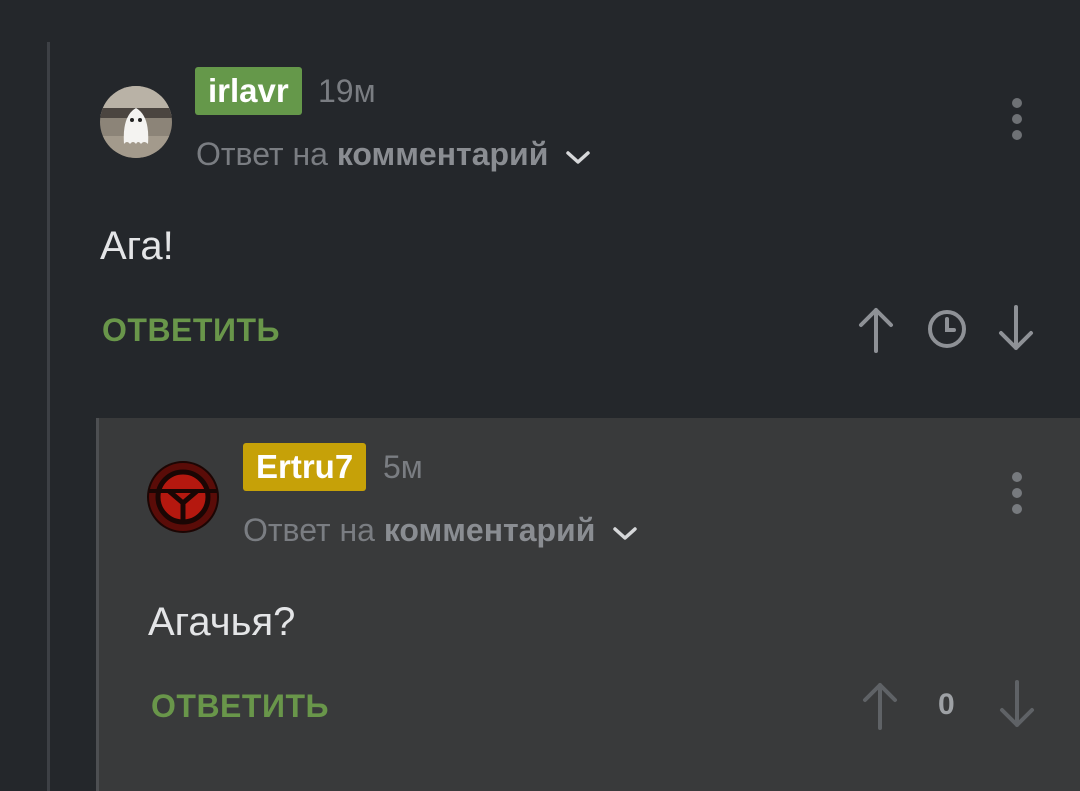 The width and height of the screenshot is (1080, 791). I want to click on comment-text: Ага!, so click(137, 246).